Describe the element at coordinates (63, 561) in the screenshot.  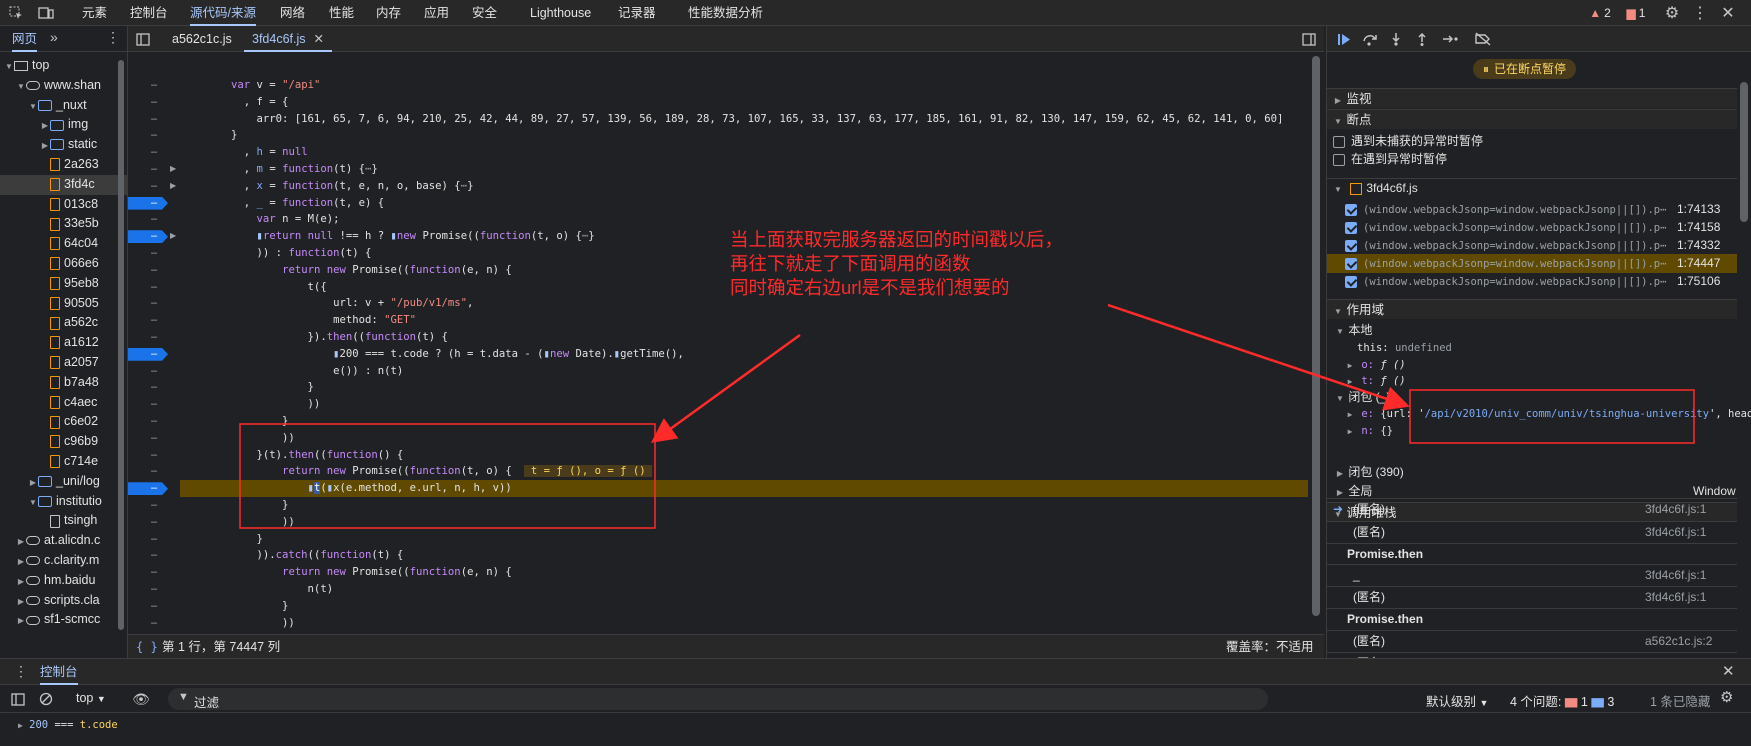
I see `tree-item: ▶ c.clarity.m` at that location.